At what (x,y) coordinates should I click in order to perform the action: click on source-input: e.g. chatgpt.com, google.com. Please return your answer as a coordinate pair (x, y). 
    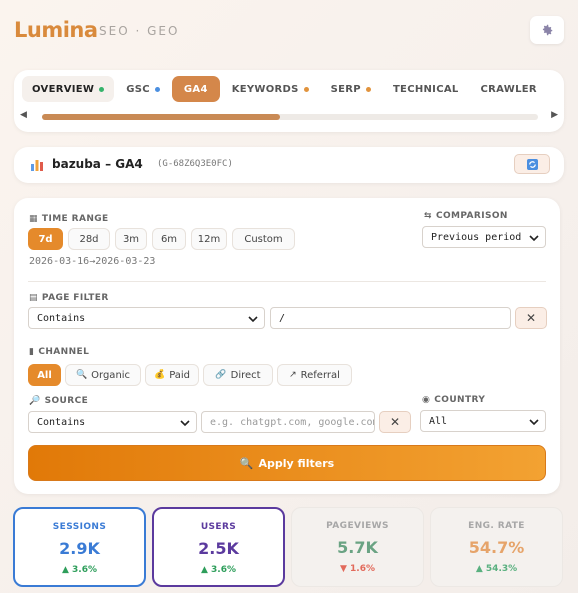
    Looking at the image, I should click on (288, 422).